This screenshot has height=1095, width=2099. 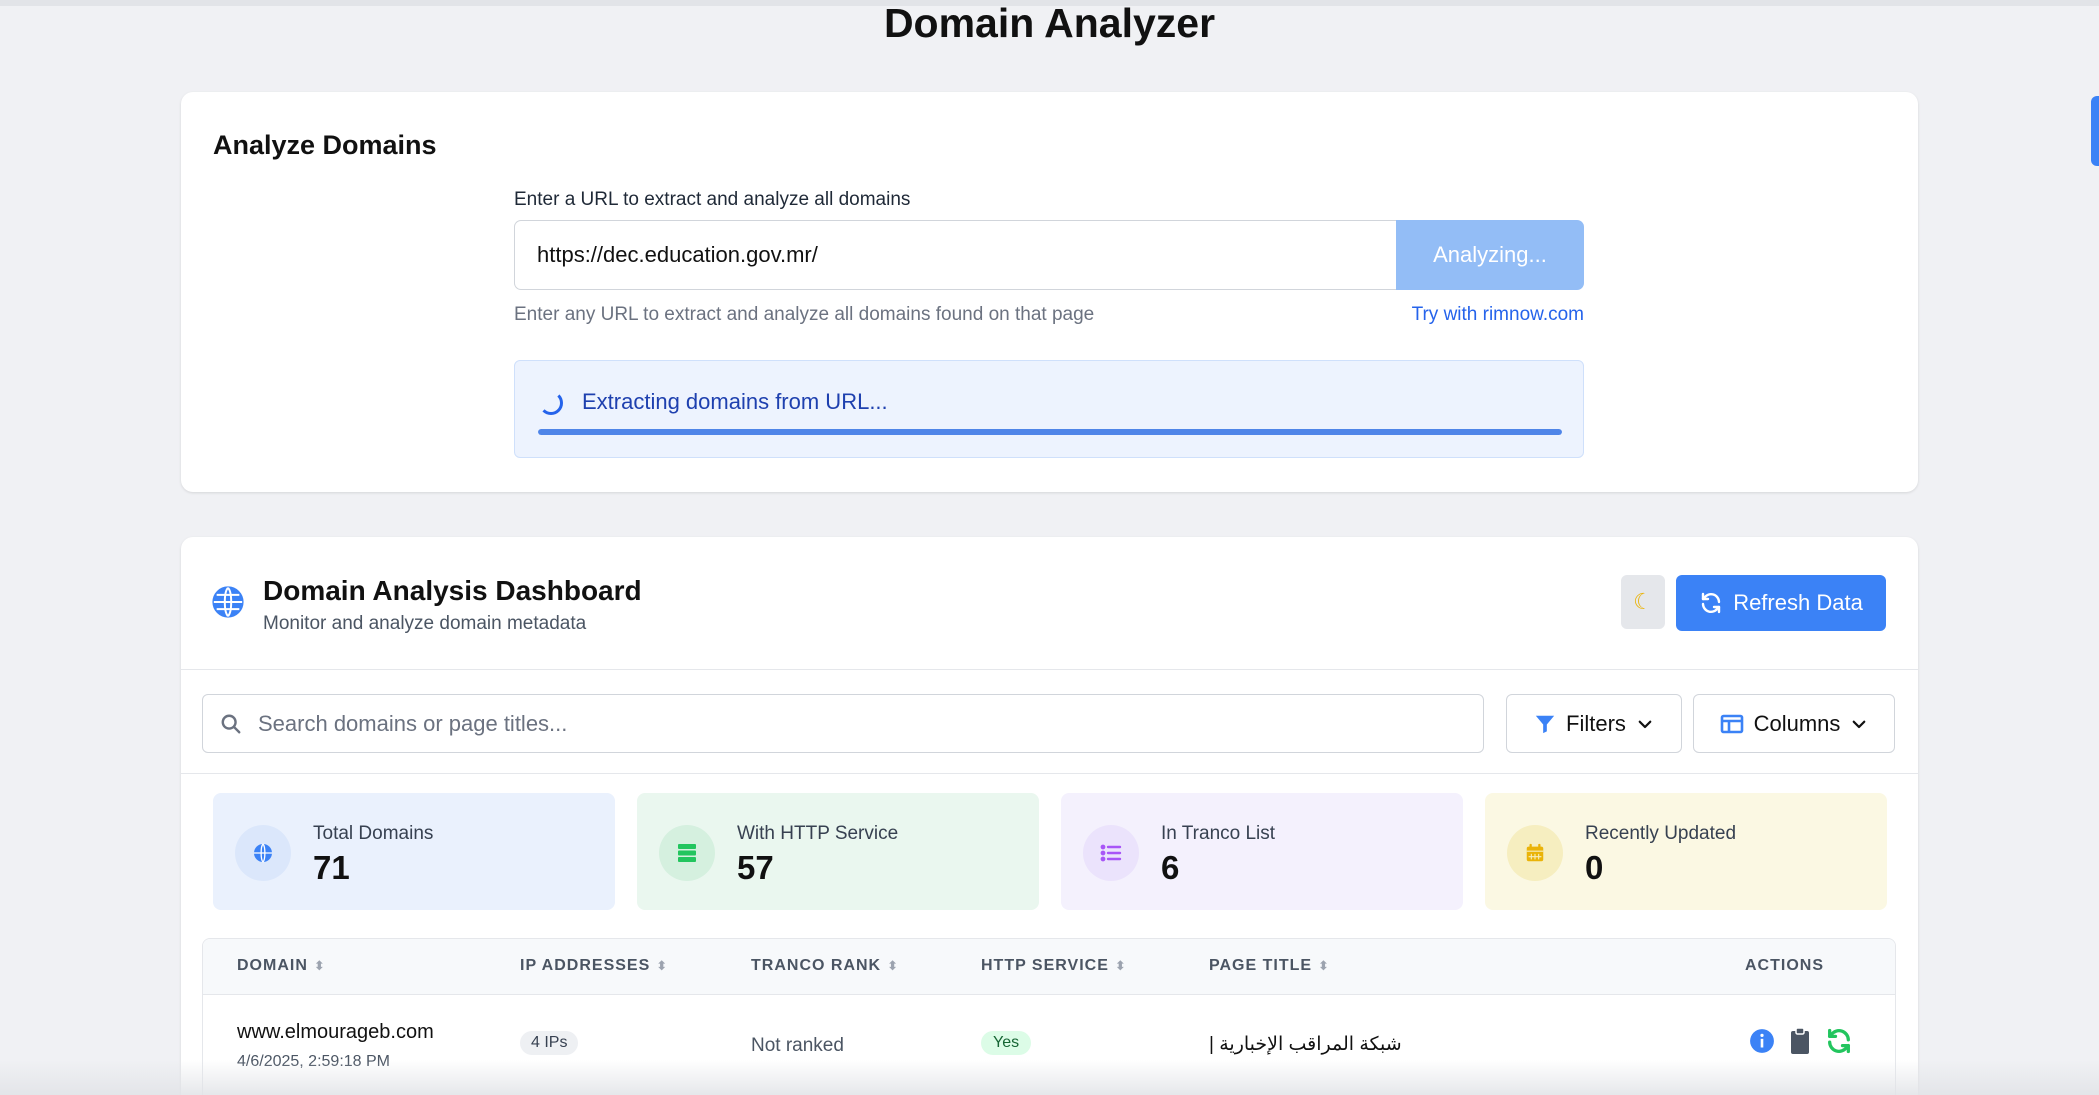 I want to click on search-icon, so click(x=231, y=724).